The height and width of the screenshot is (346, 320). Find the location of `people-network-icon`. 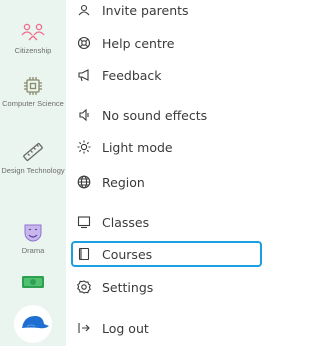

people-network-icon is located at coordinates (33, 32).